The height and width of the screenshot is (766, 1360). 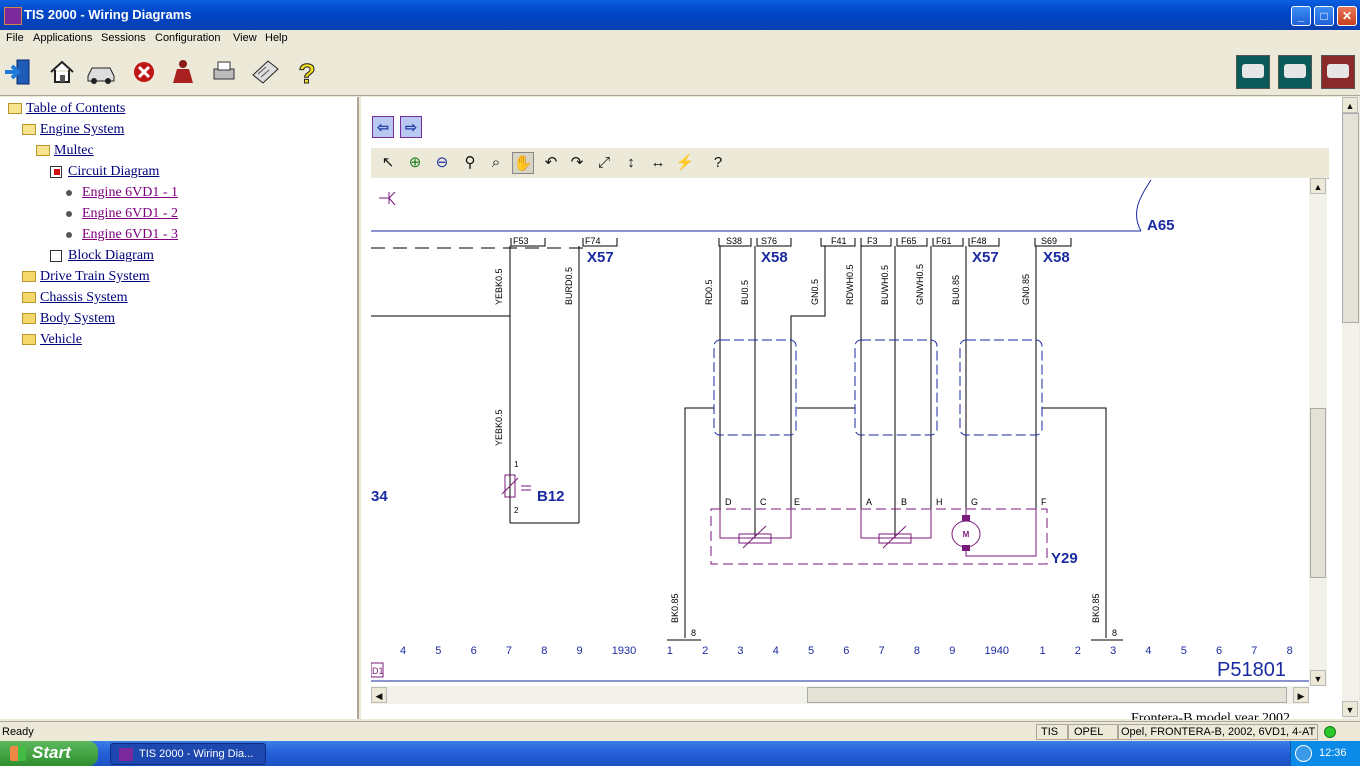 What do you see at coordinates (604, 163) in the screenshot?
I see `fit-page-icon: ⤢` at bounding box center [604, 163].